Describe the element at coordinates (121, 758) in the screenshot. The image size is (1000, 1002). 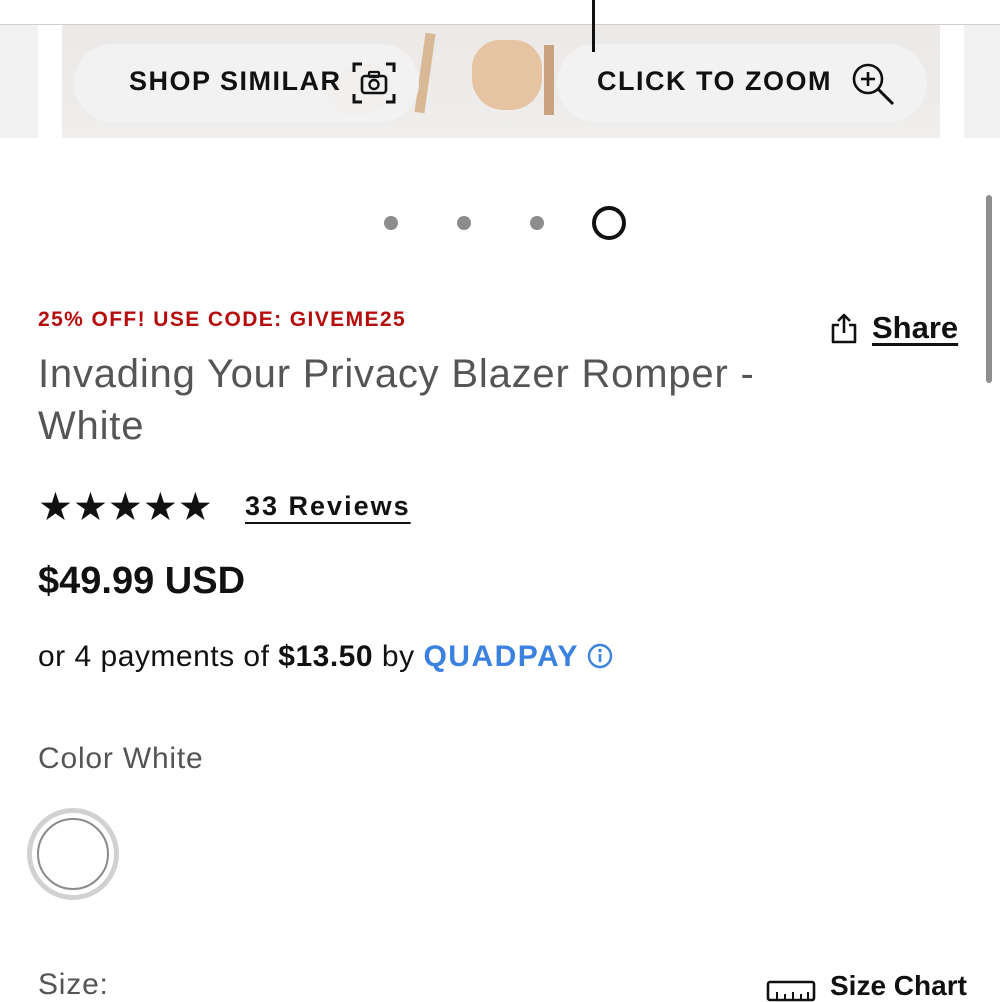
I see `color-label: Color White` at that location.